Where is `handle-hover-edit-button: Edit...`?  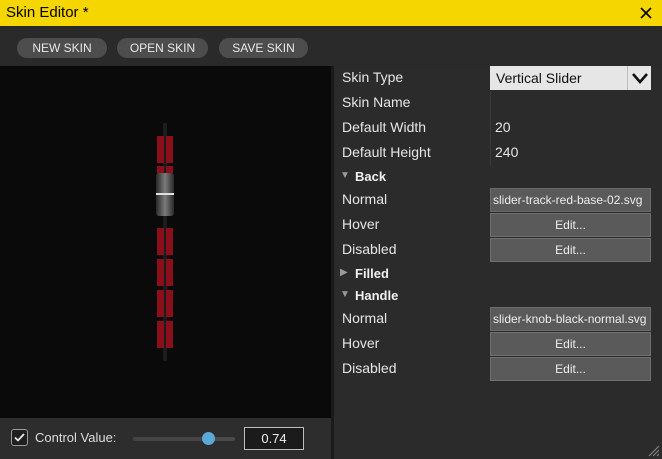 handle-hover-edit-button: Edit... is located at coordinates (570, 344).